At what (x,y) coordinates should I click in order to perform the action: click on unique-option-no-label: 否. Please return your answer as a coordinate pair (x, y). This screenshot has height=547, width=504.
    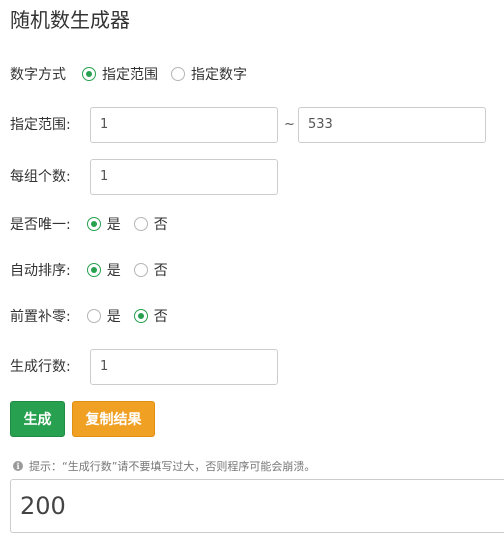
    Looking at the image, I should click on (160, 225).